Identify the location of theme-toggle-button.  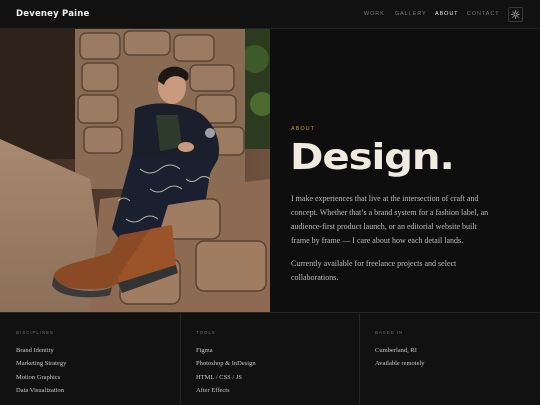
(515, 14).